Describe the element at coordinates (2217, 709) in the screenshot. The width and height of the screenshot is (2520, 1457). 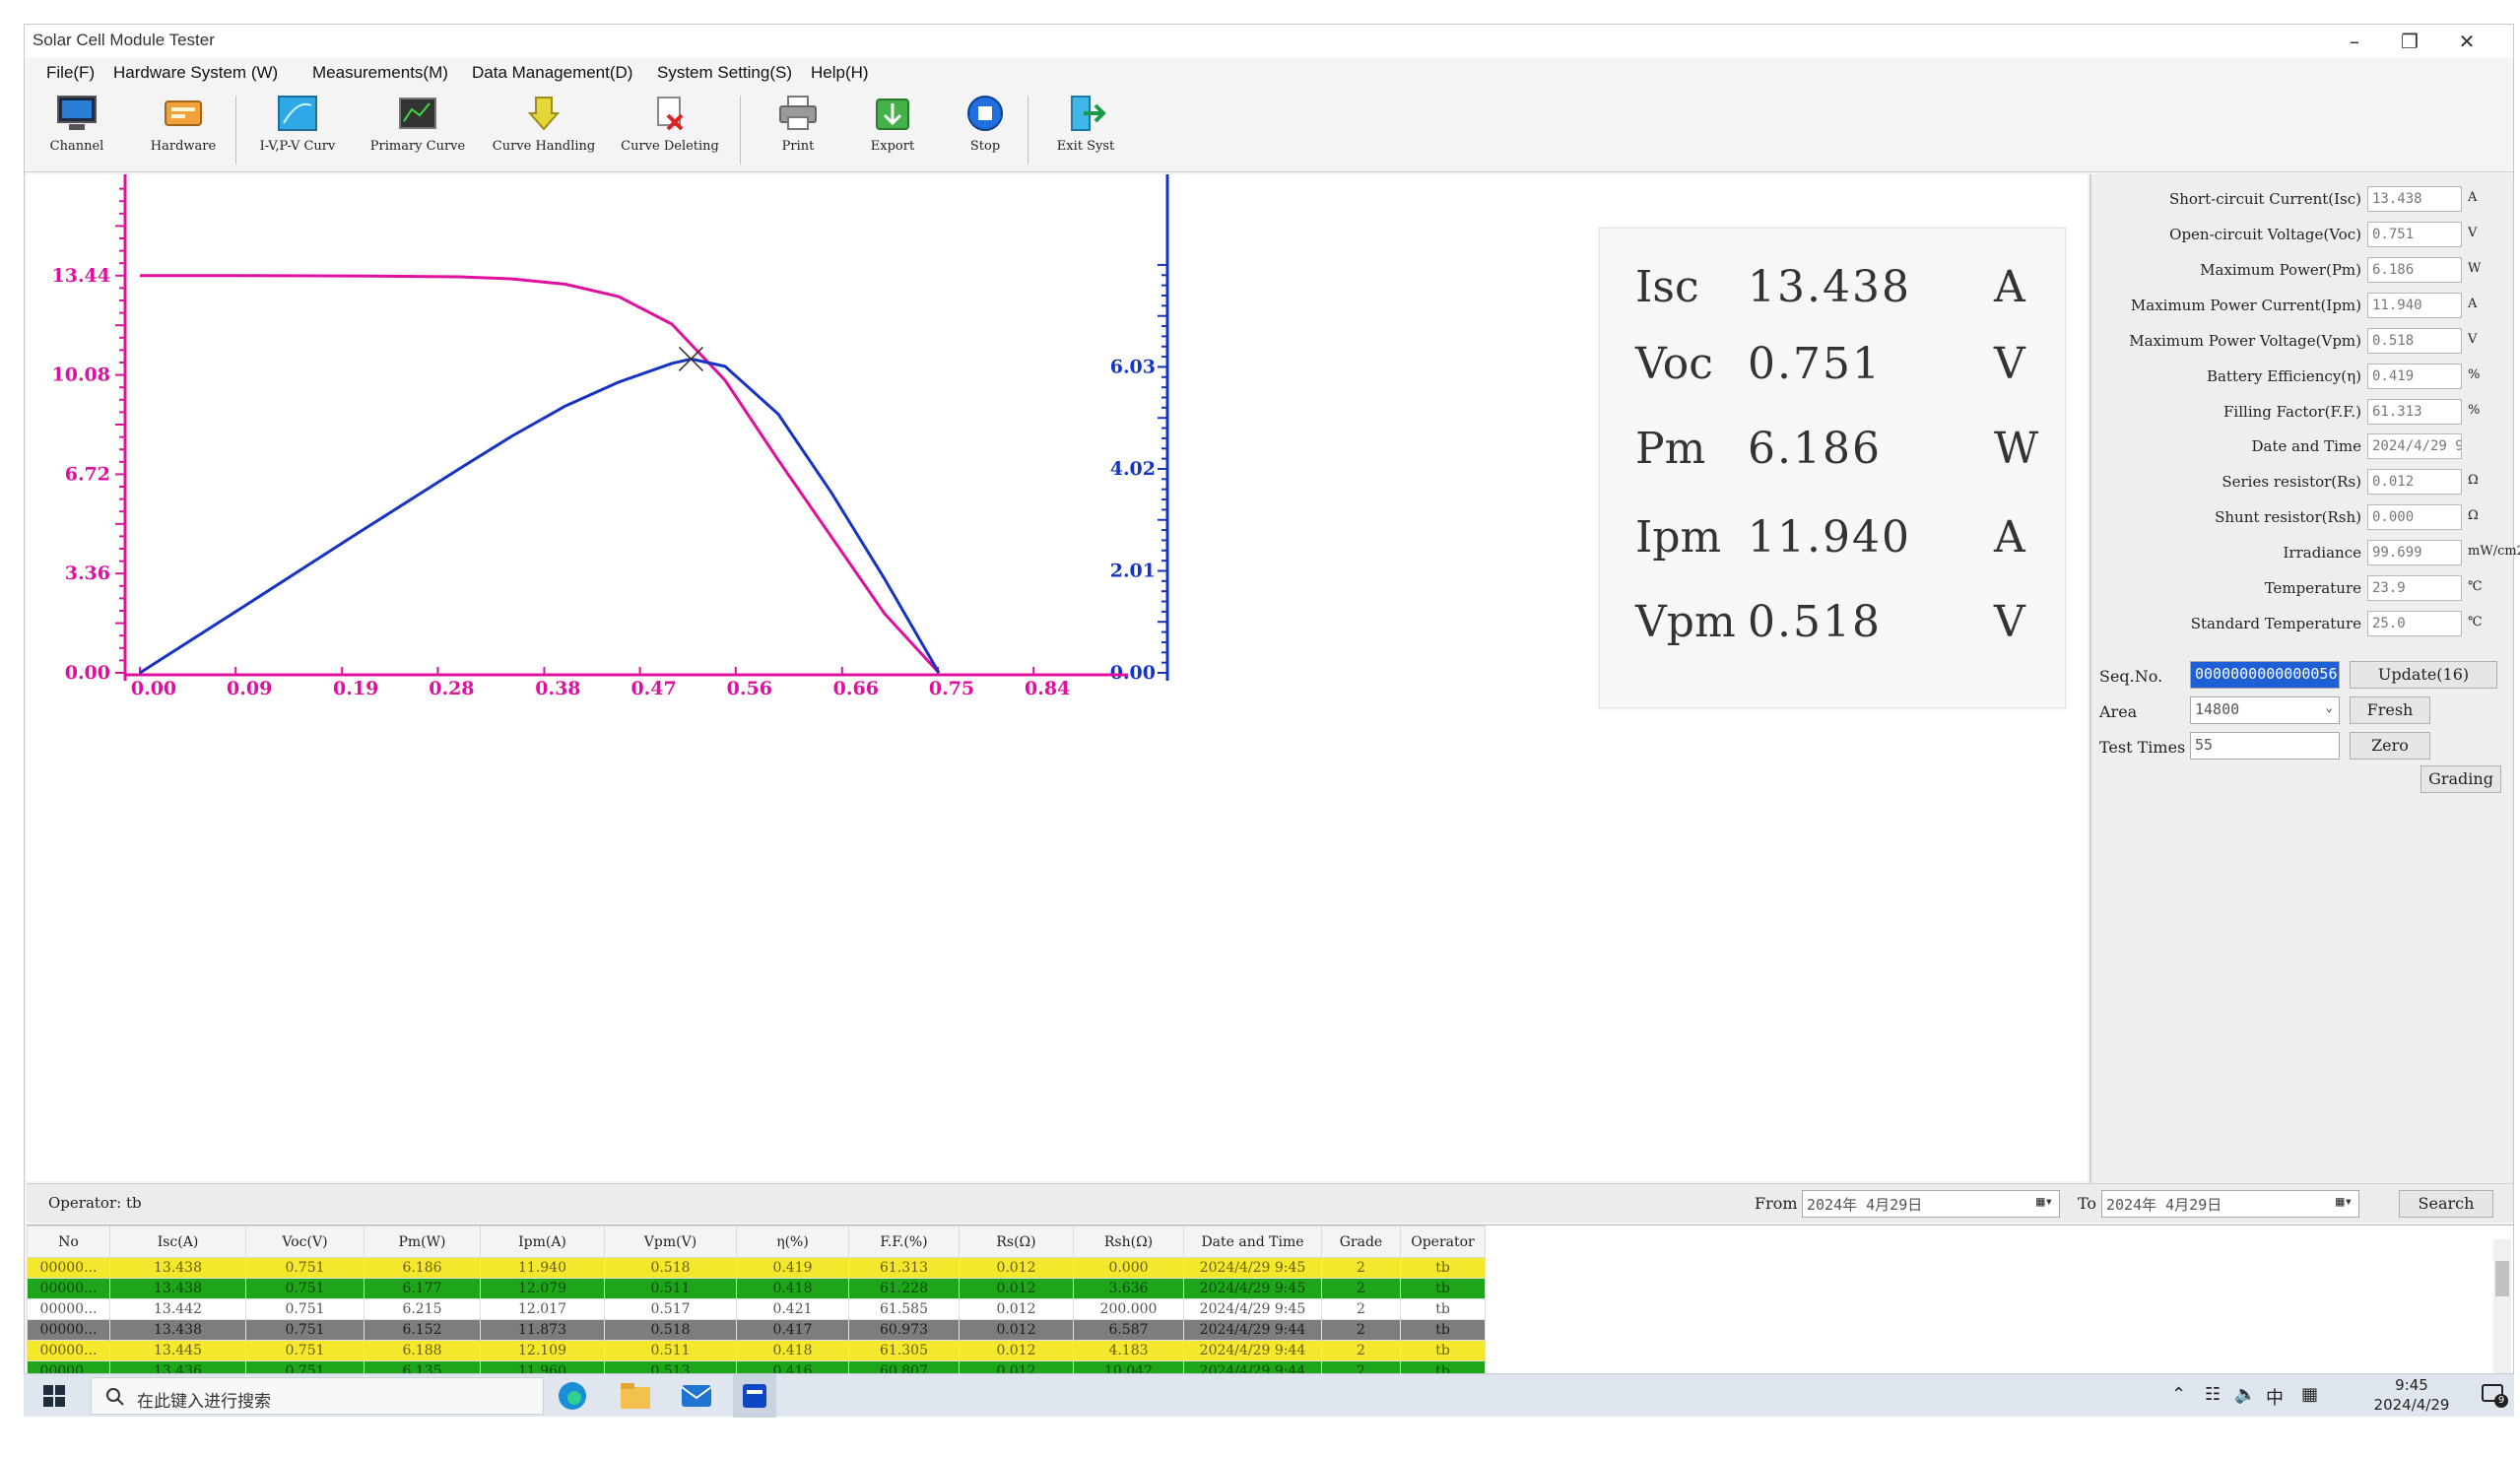
I see `area-value: 14800` at that location.